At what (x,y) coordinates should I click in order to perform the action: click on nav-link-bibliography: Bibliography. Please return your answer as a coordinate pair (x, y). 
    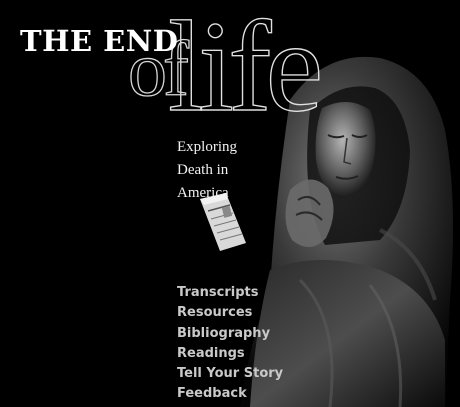
    Looking at the image, I should click on (223, 333).